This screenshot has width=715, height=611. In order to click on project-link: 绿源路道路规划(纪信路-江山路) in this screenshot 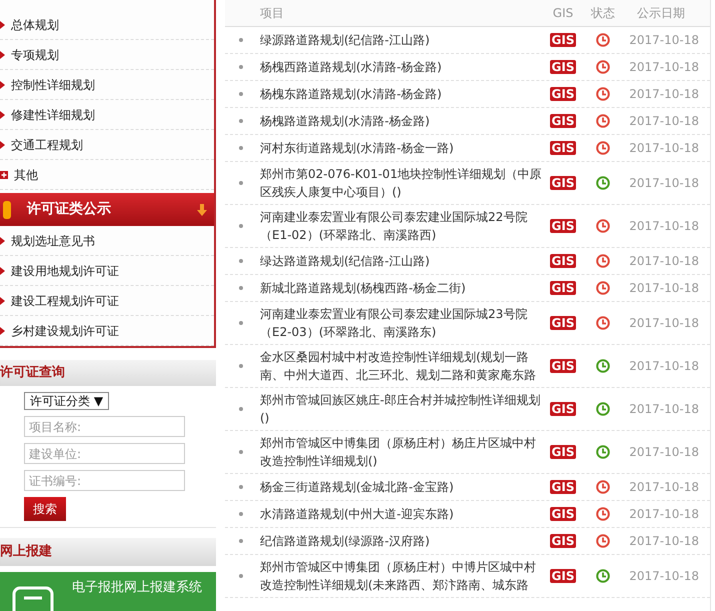, I will do `click(401, 40)`.